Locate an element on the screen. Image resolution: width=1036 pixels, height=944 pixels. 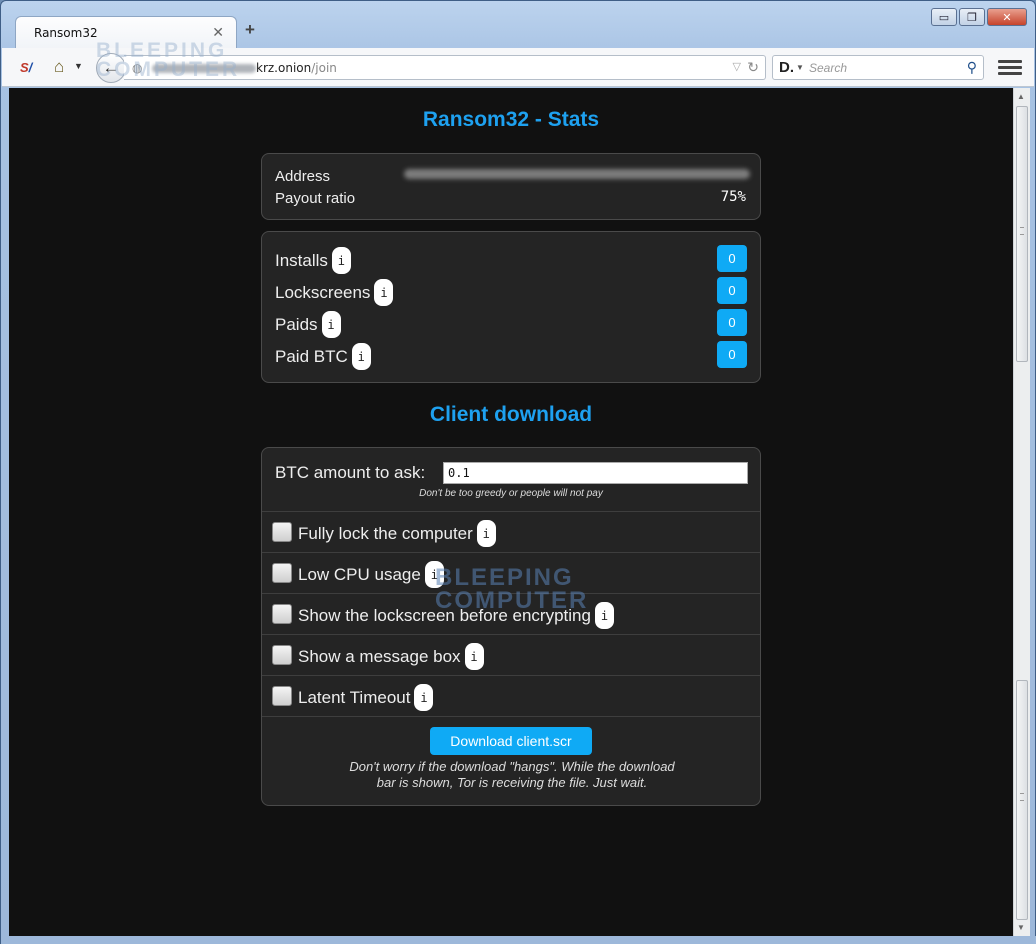
window-controls: ▭ ❐ ✕ is located at coordinates (979, 17).